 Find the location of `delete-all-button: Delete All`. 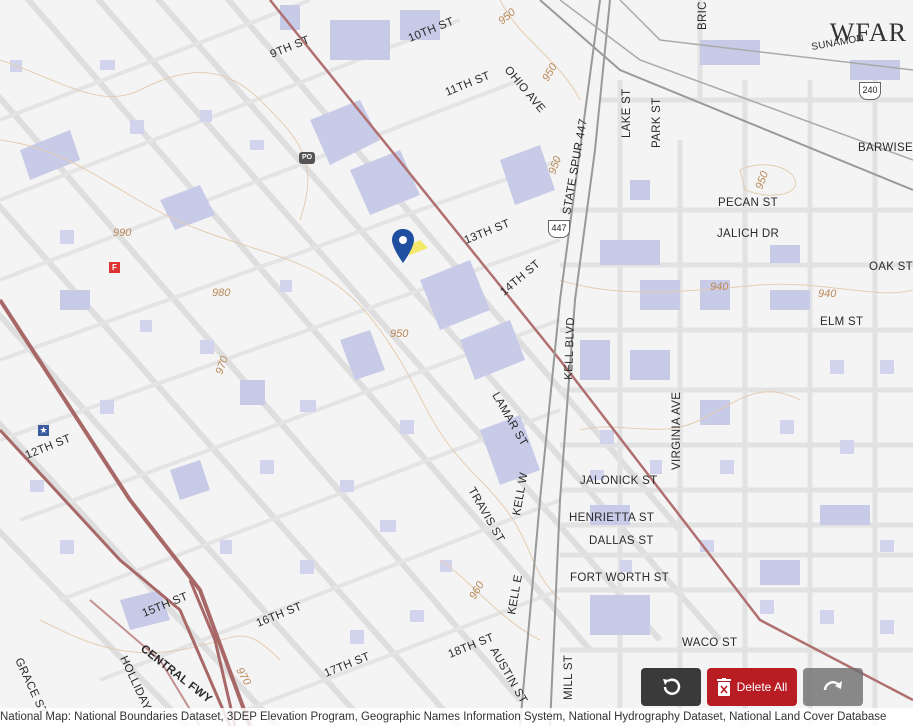

delete-all-button: Delete All is located at coordinates (752, 687).